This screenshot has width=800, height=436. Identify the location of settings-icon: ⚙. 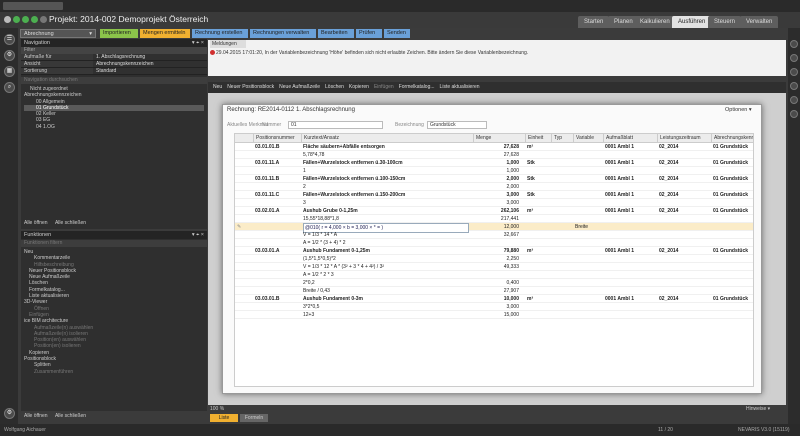
(9, 413).